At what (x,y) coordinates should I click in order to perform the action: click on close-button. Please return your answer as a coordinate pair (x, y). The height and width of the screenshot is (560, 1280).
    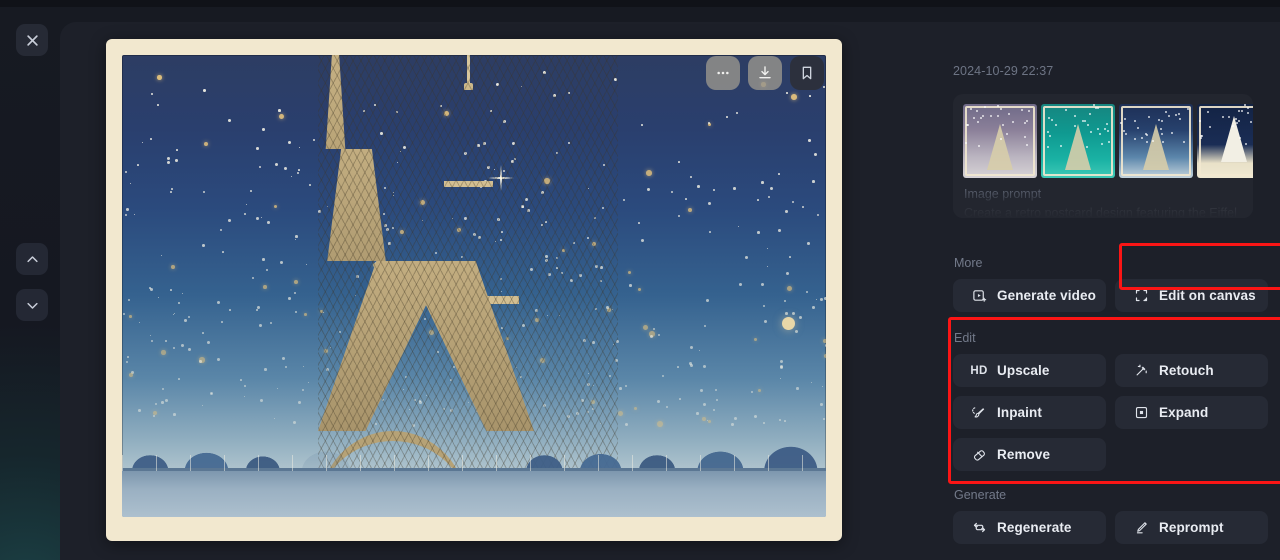
    Looking at the image, I should click on (32, 40).